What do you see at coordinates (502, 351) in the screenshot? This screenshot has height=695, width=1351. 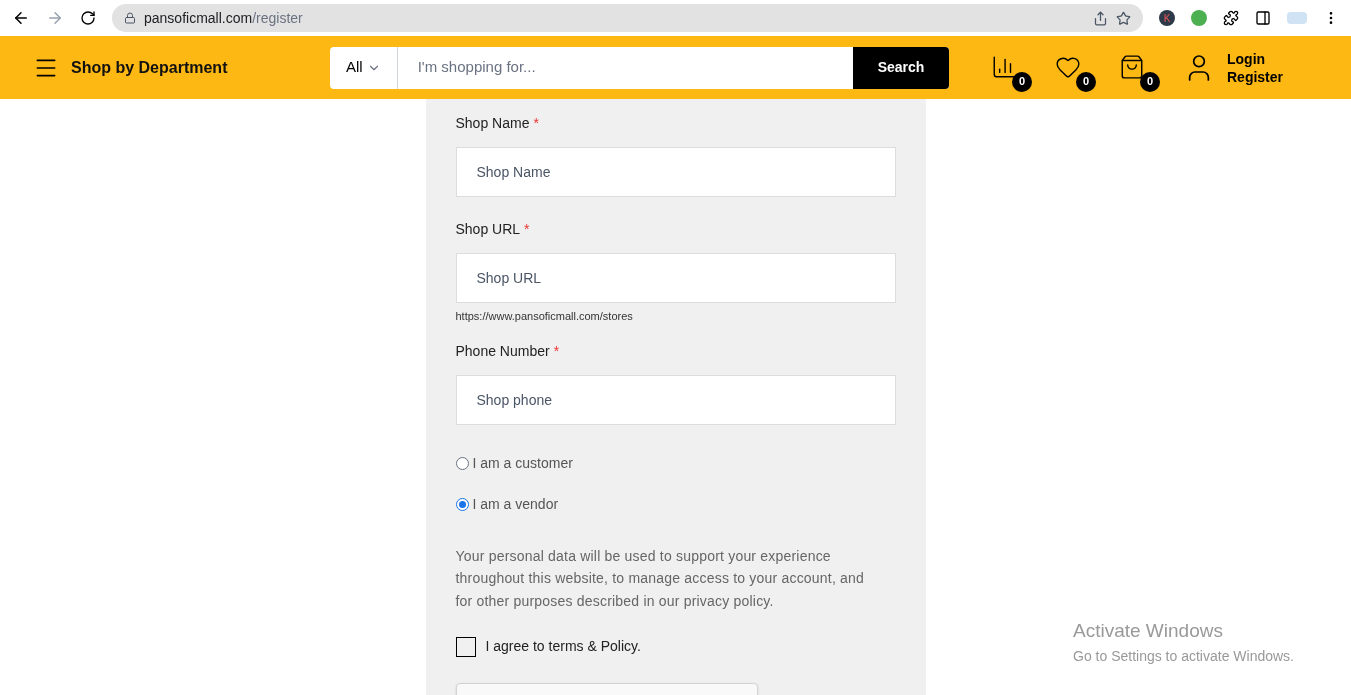 I see `field-label: Phone Number` at bounding box center [502, 351].